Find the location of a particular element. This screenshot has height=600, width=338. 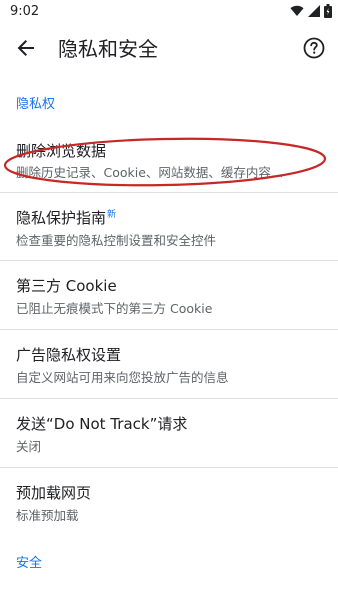

help-icon is located at coordinates (314, 50).